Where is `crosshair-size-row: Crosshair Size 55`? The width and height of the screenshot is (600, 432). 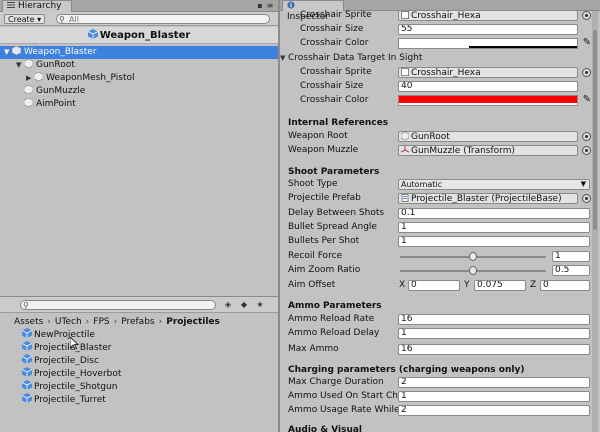 crosshair-size-row: Crosshair Size 55 is located at coordinates (441, 29).